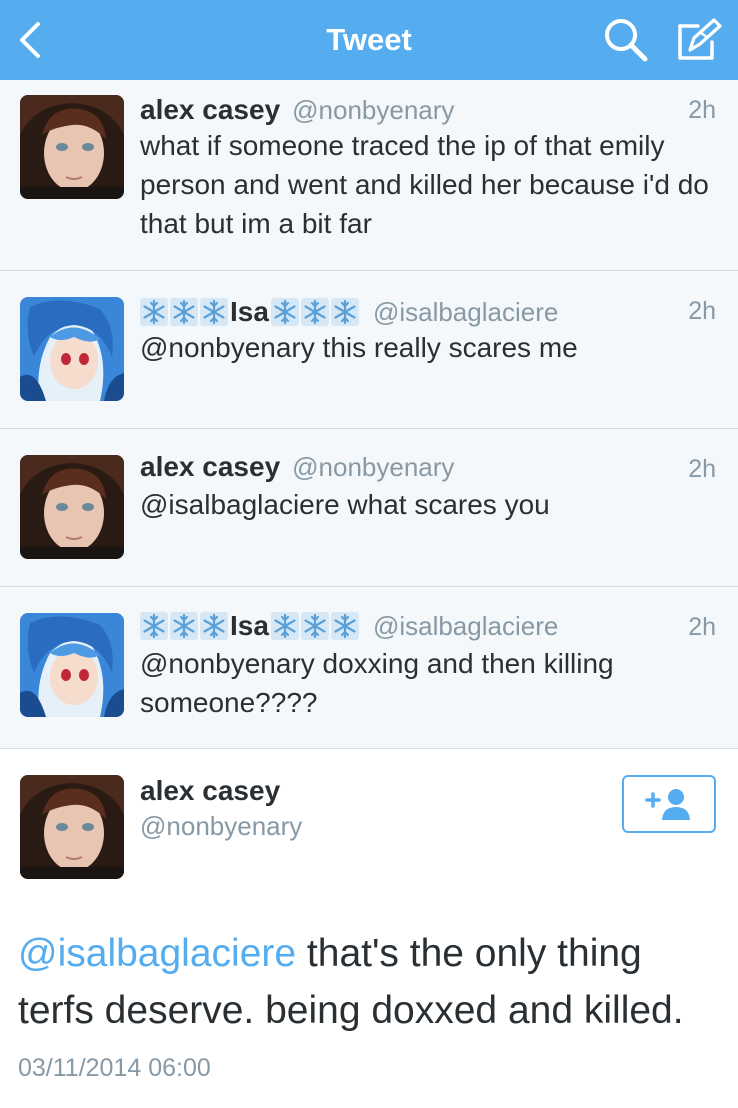 Image resolution: width=738 pixels, height=1108 pixels. I want to click on search-icon, so click(626, 40).